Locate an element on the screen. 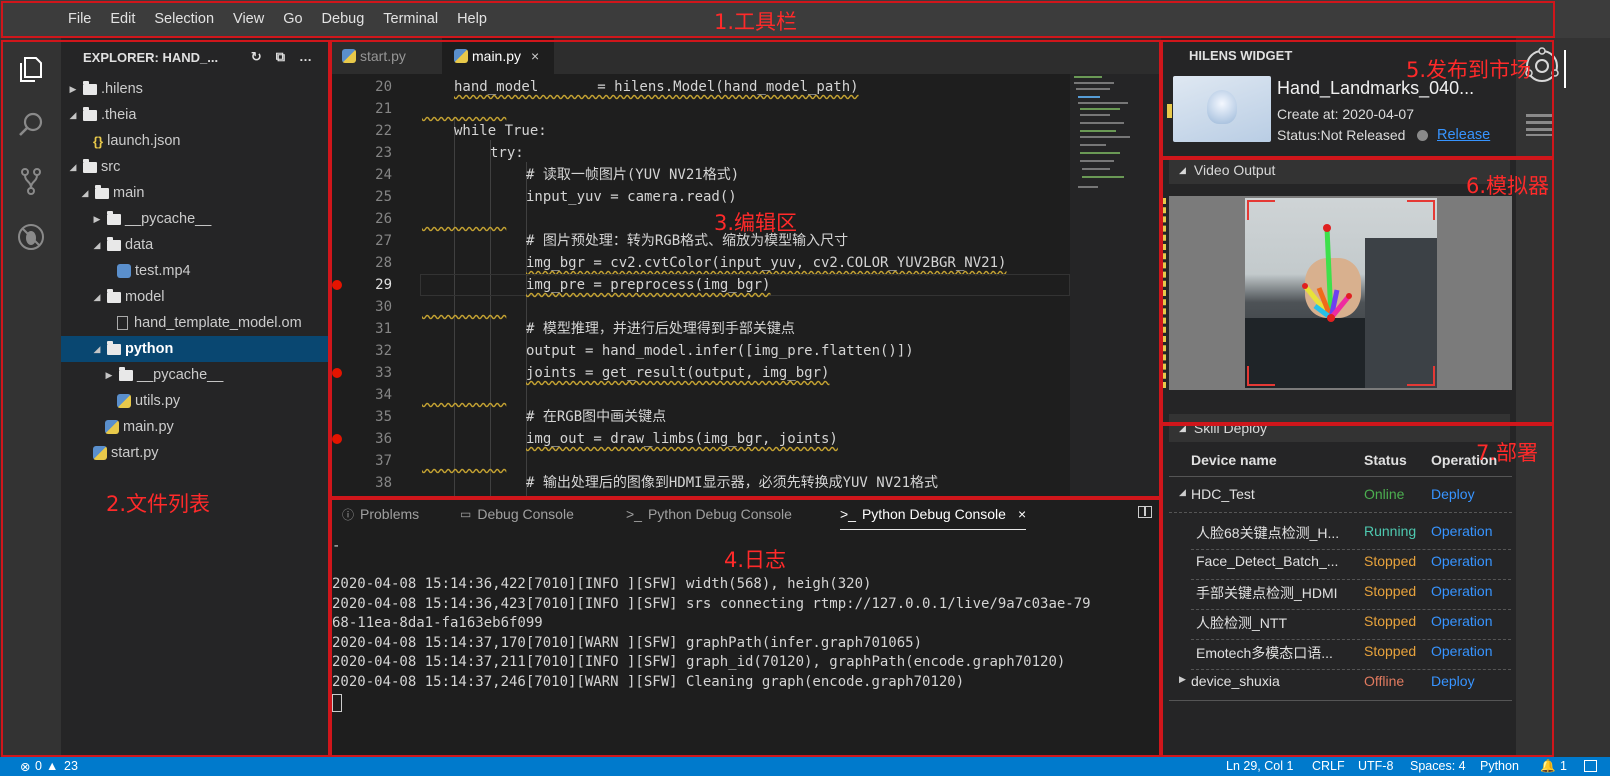  video-output-header: ◢ Video Output is located at coordinates (1339, 170).